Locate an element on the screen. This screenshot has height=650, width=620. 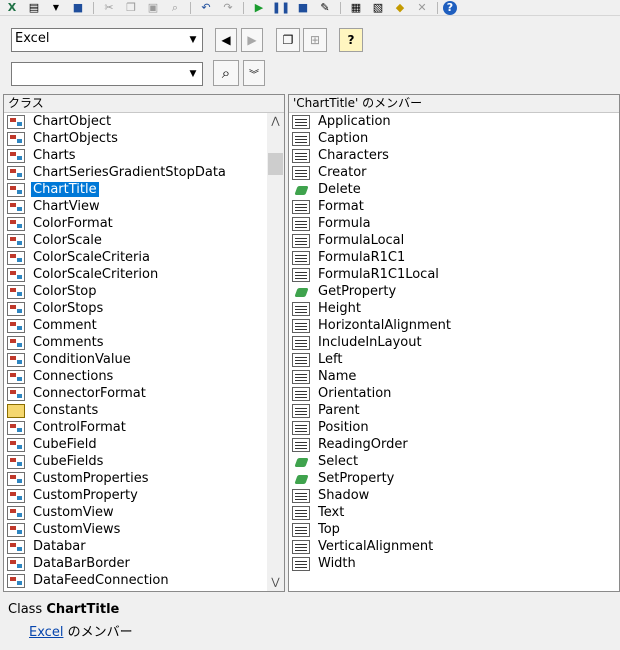
member-list-item: FormulaLocal is located at coordinates (454, 240).